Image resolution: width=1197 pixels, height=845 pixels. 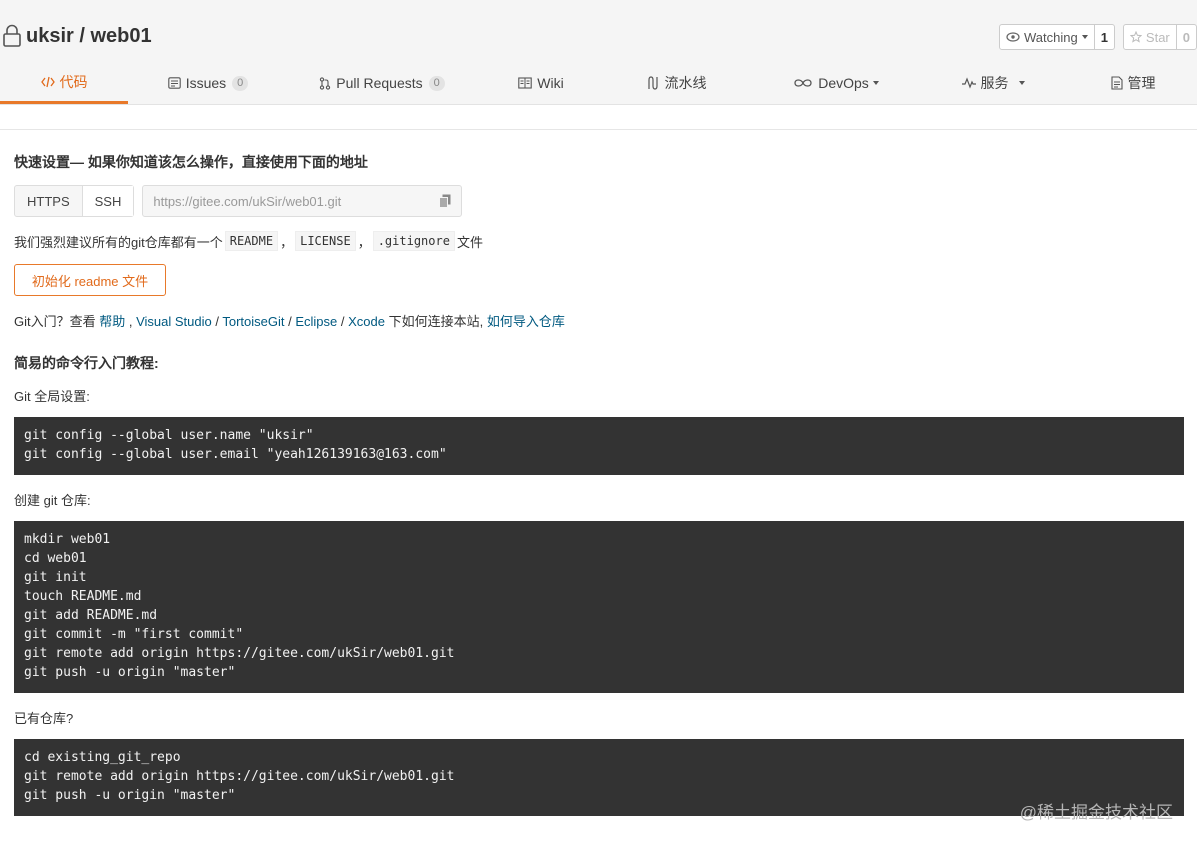 I want to click on eye-icon, so click(x=1013, y=37).